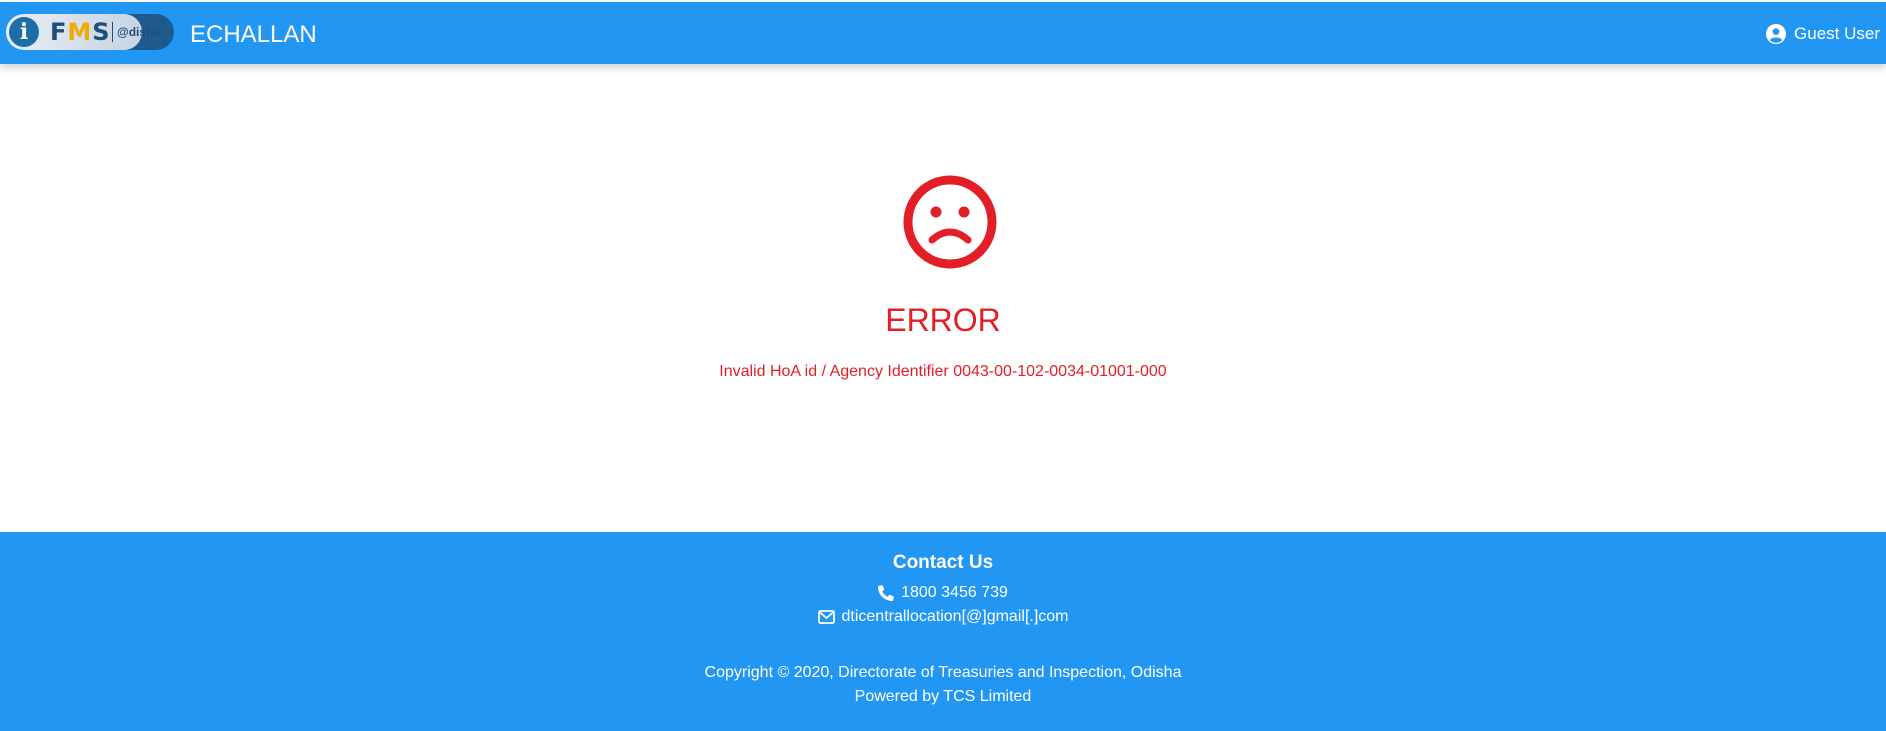 This screenshot has height=731, width=1886. Describe the element at coordinates (112, 32) in the screenshot. I see `logo-divider` at that location.